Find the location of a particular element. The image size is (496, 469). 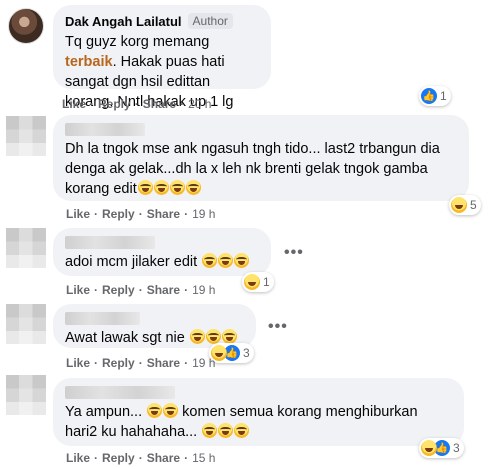

comment-author: Dak Angah Lailatul is located at coordinates (123, 21).